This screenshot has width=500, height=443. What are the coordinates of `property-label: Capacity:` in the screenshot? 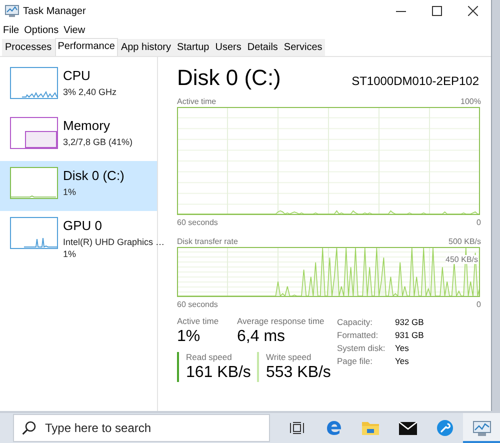 It's located at (355, 322).